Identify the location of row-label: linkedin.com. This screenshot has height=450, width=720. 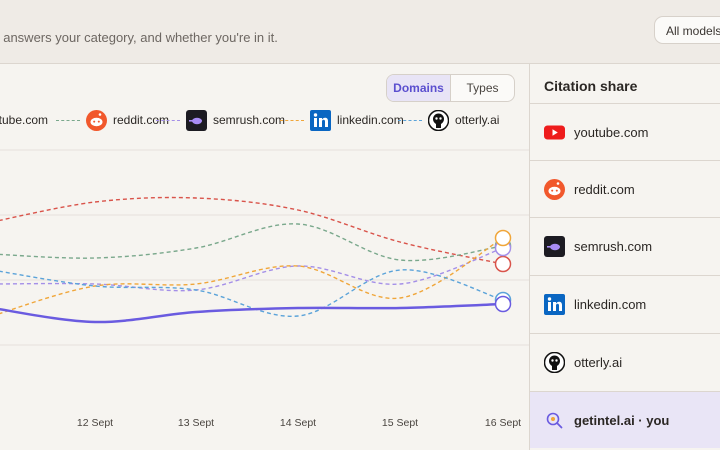
(610, 304).